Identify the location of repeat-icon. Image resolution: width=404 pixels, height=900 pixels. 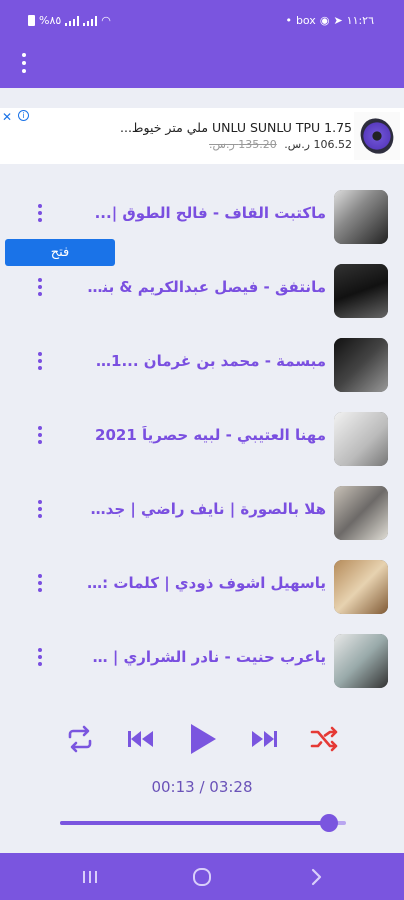
(80, 739).